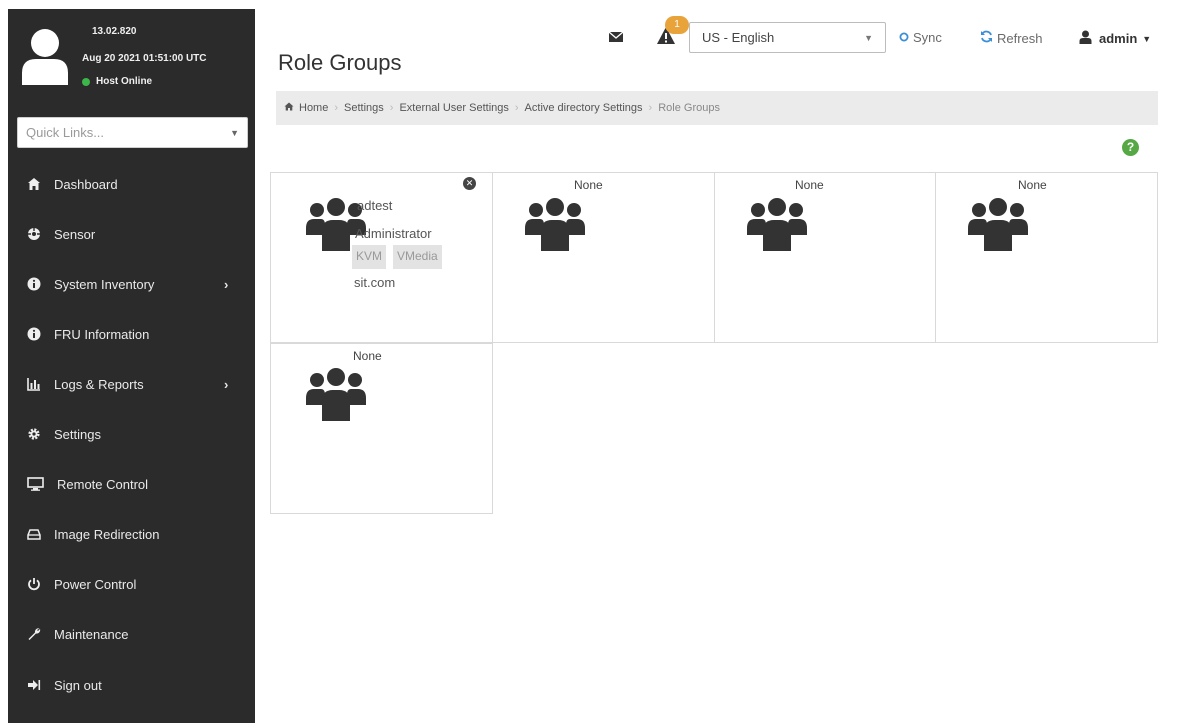 Image resolution: width=1193 pixels, height=723 pixels. What do you see at coordinates (131, 434) in the screenshot?
I see `sidebar-item-settings: Settings` at bounding box center [131, 434].